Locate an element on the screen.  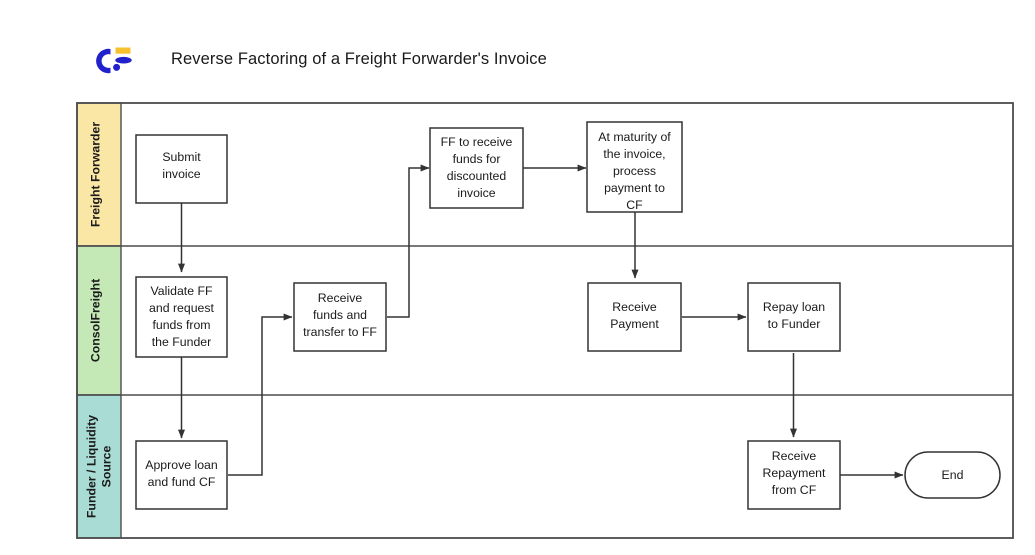
node-receive-funds-line-1: Receive is located at coordinates (340, 298).